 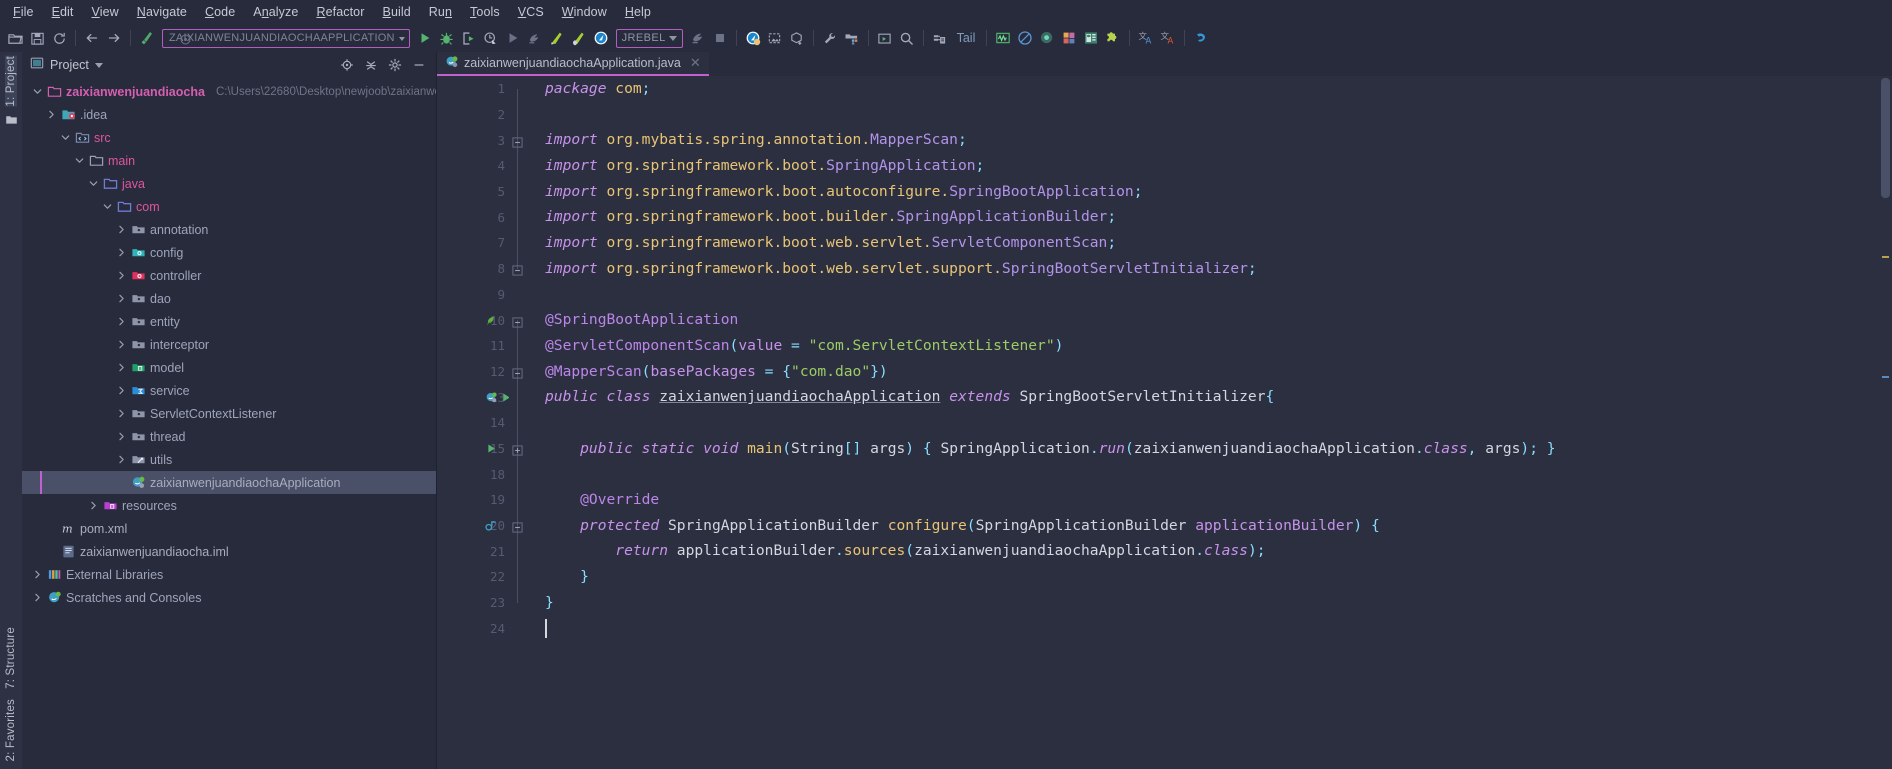 I want to click on tree-node-utils: utils, so click(x=229, y=459).